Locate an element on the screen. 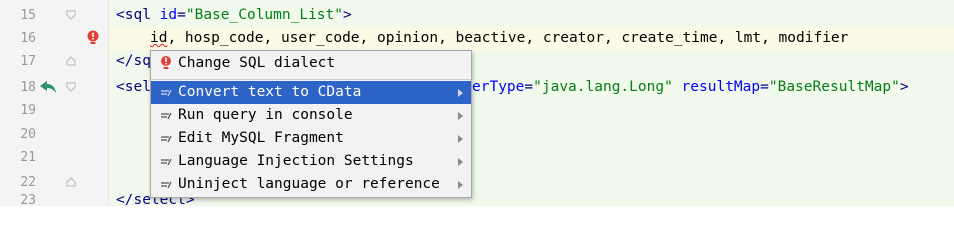  line-number: 20 is located at coordinates (28, 134).